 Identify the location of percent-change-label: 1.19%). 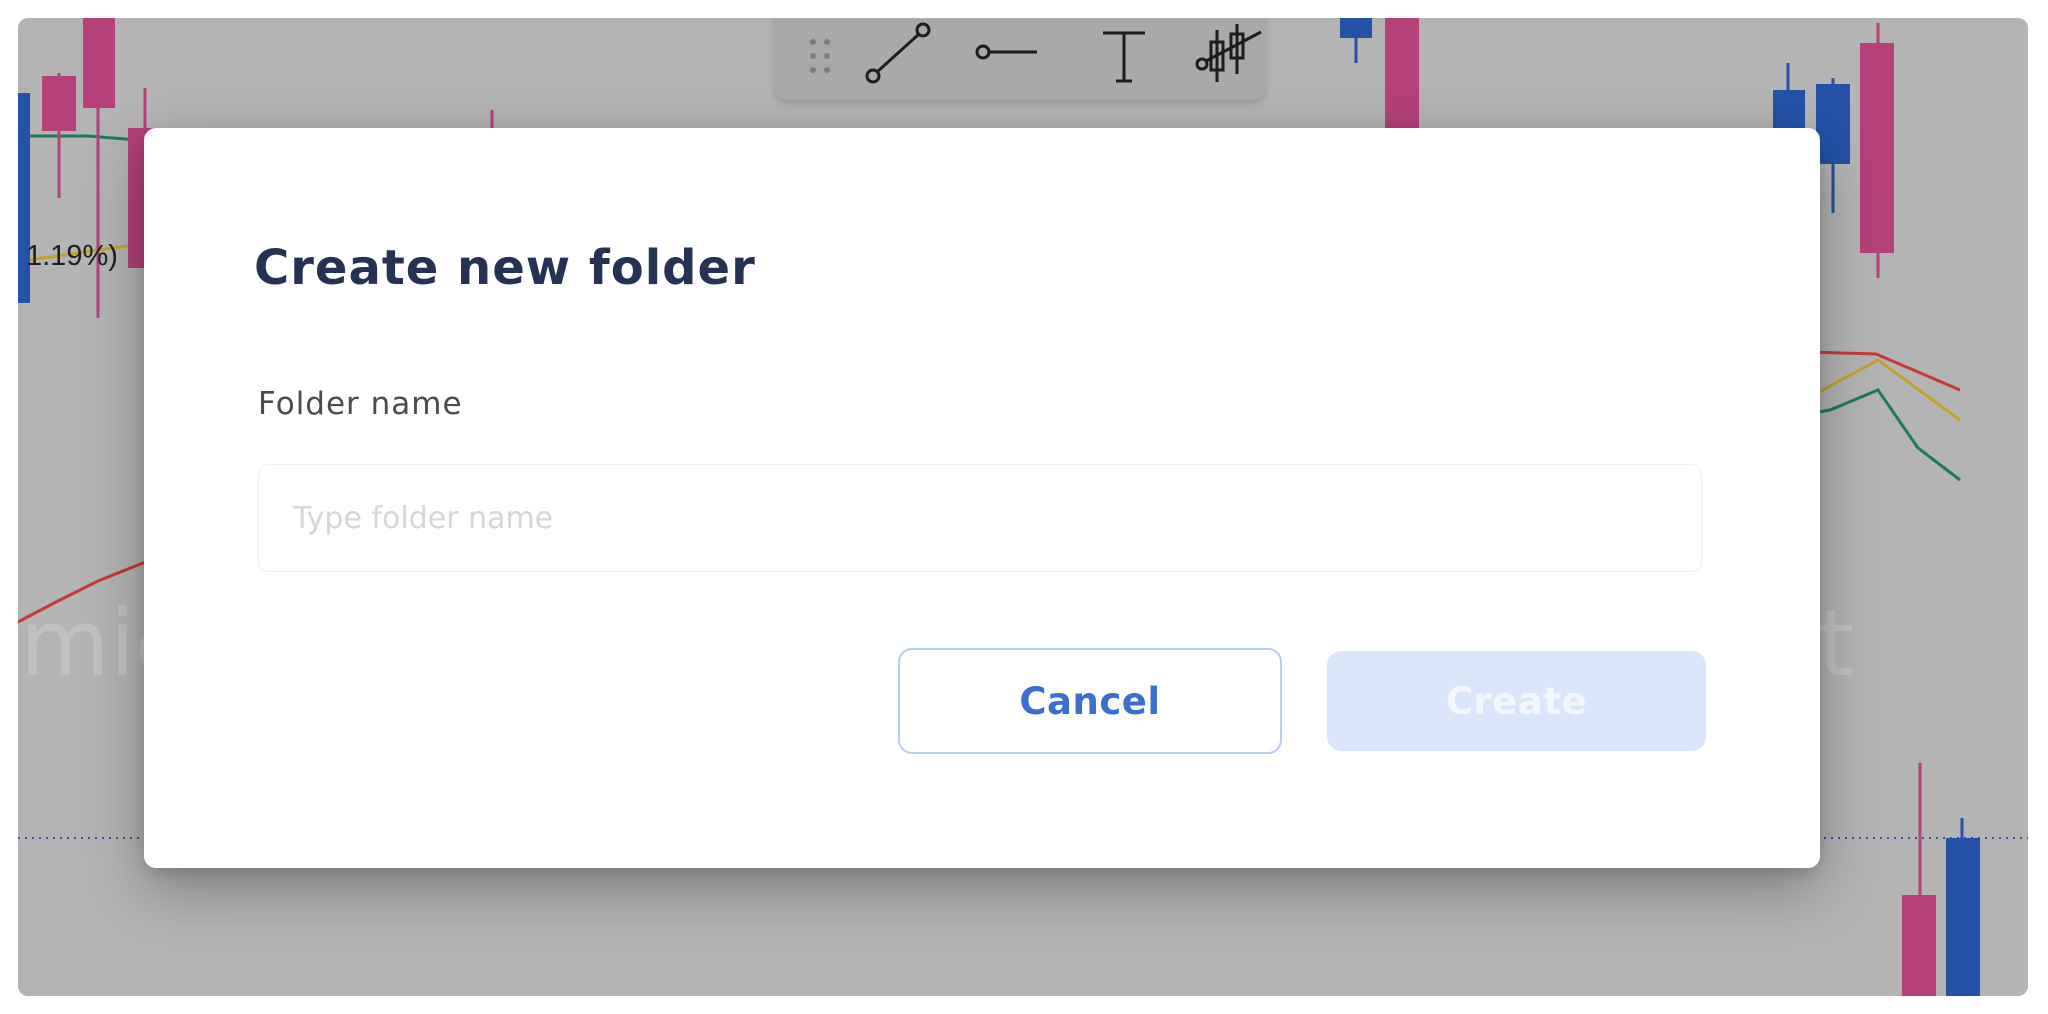
(72, 256).